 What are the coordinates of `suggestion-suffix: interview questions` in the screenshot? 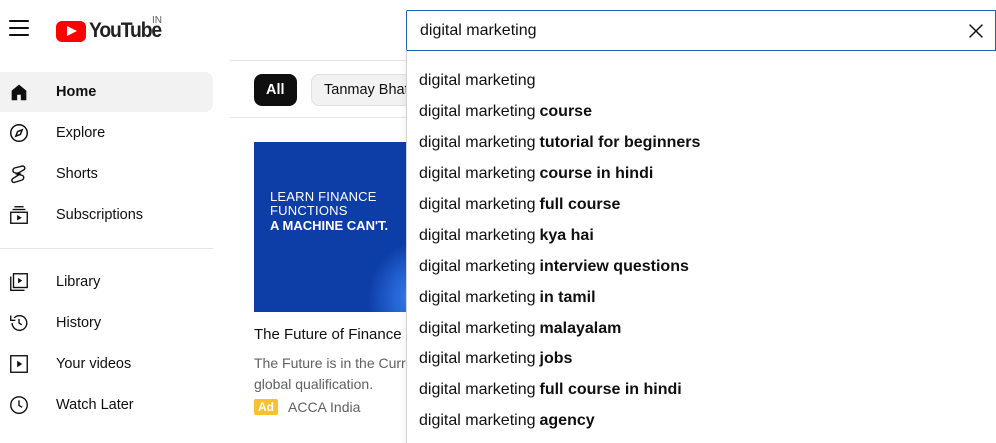 It's located at (614, 266).